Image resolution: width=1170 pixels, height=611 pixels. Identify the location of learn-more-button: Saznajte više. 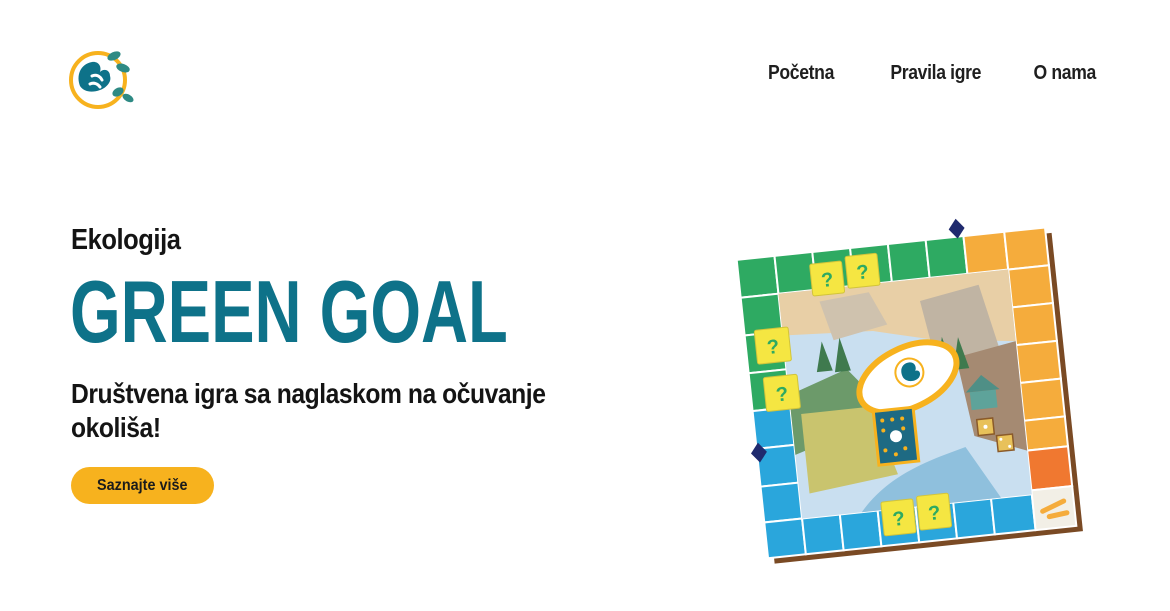
(142, 485).